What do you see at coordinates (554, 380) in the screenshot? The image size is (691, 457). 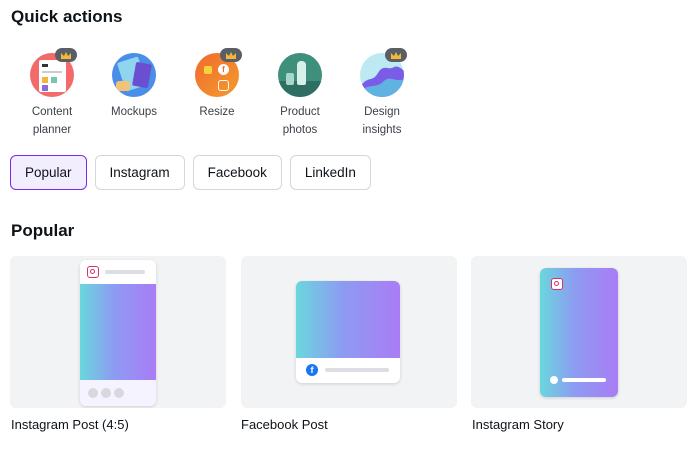 I see `story-avatar-dot` at bounding box center [554, 380].